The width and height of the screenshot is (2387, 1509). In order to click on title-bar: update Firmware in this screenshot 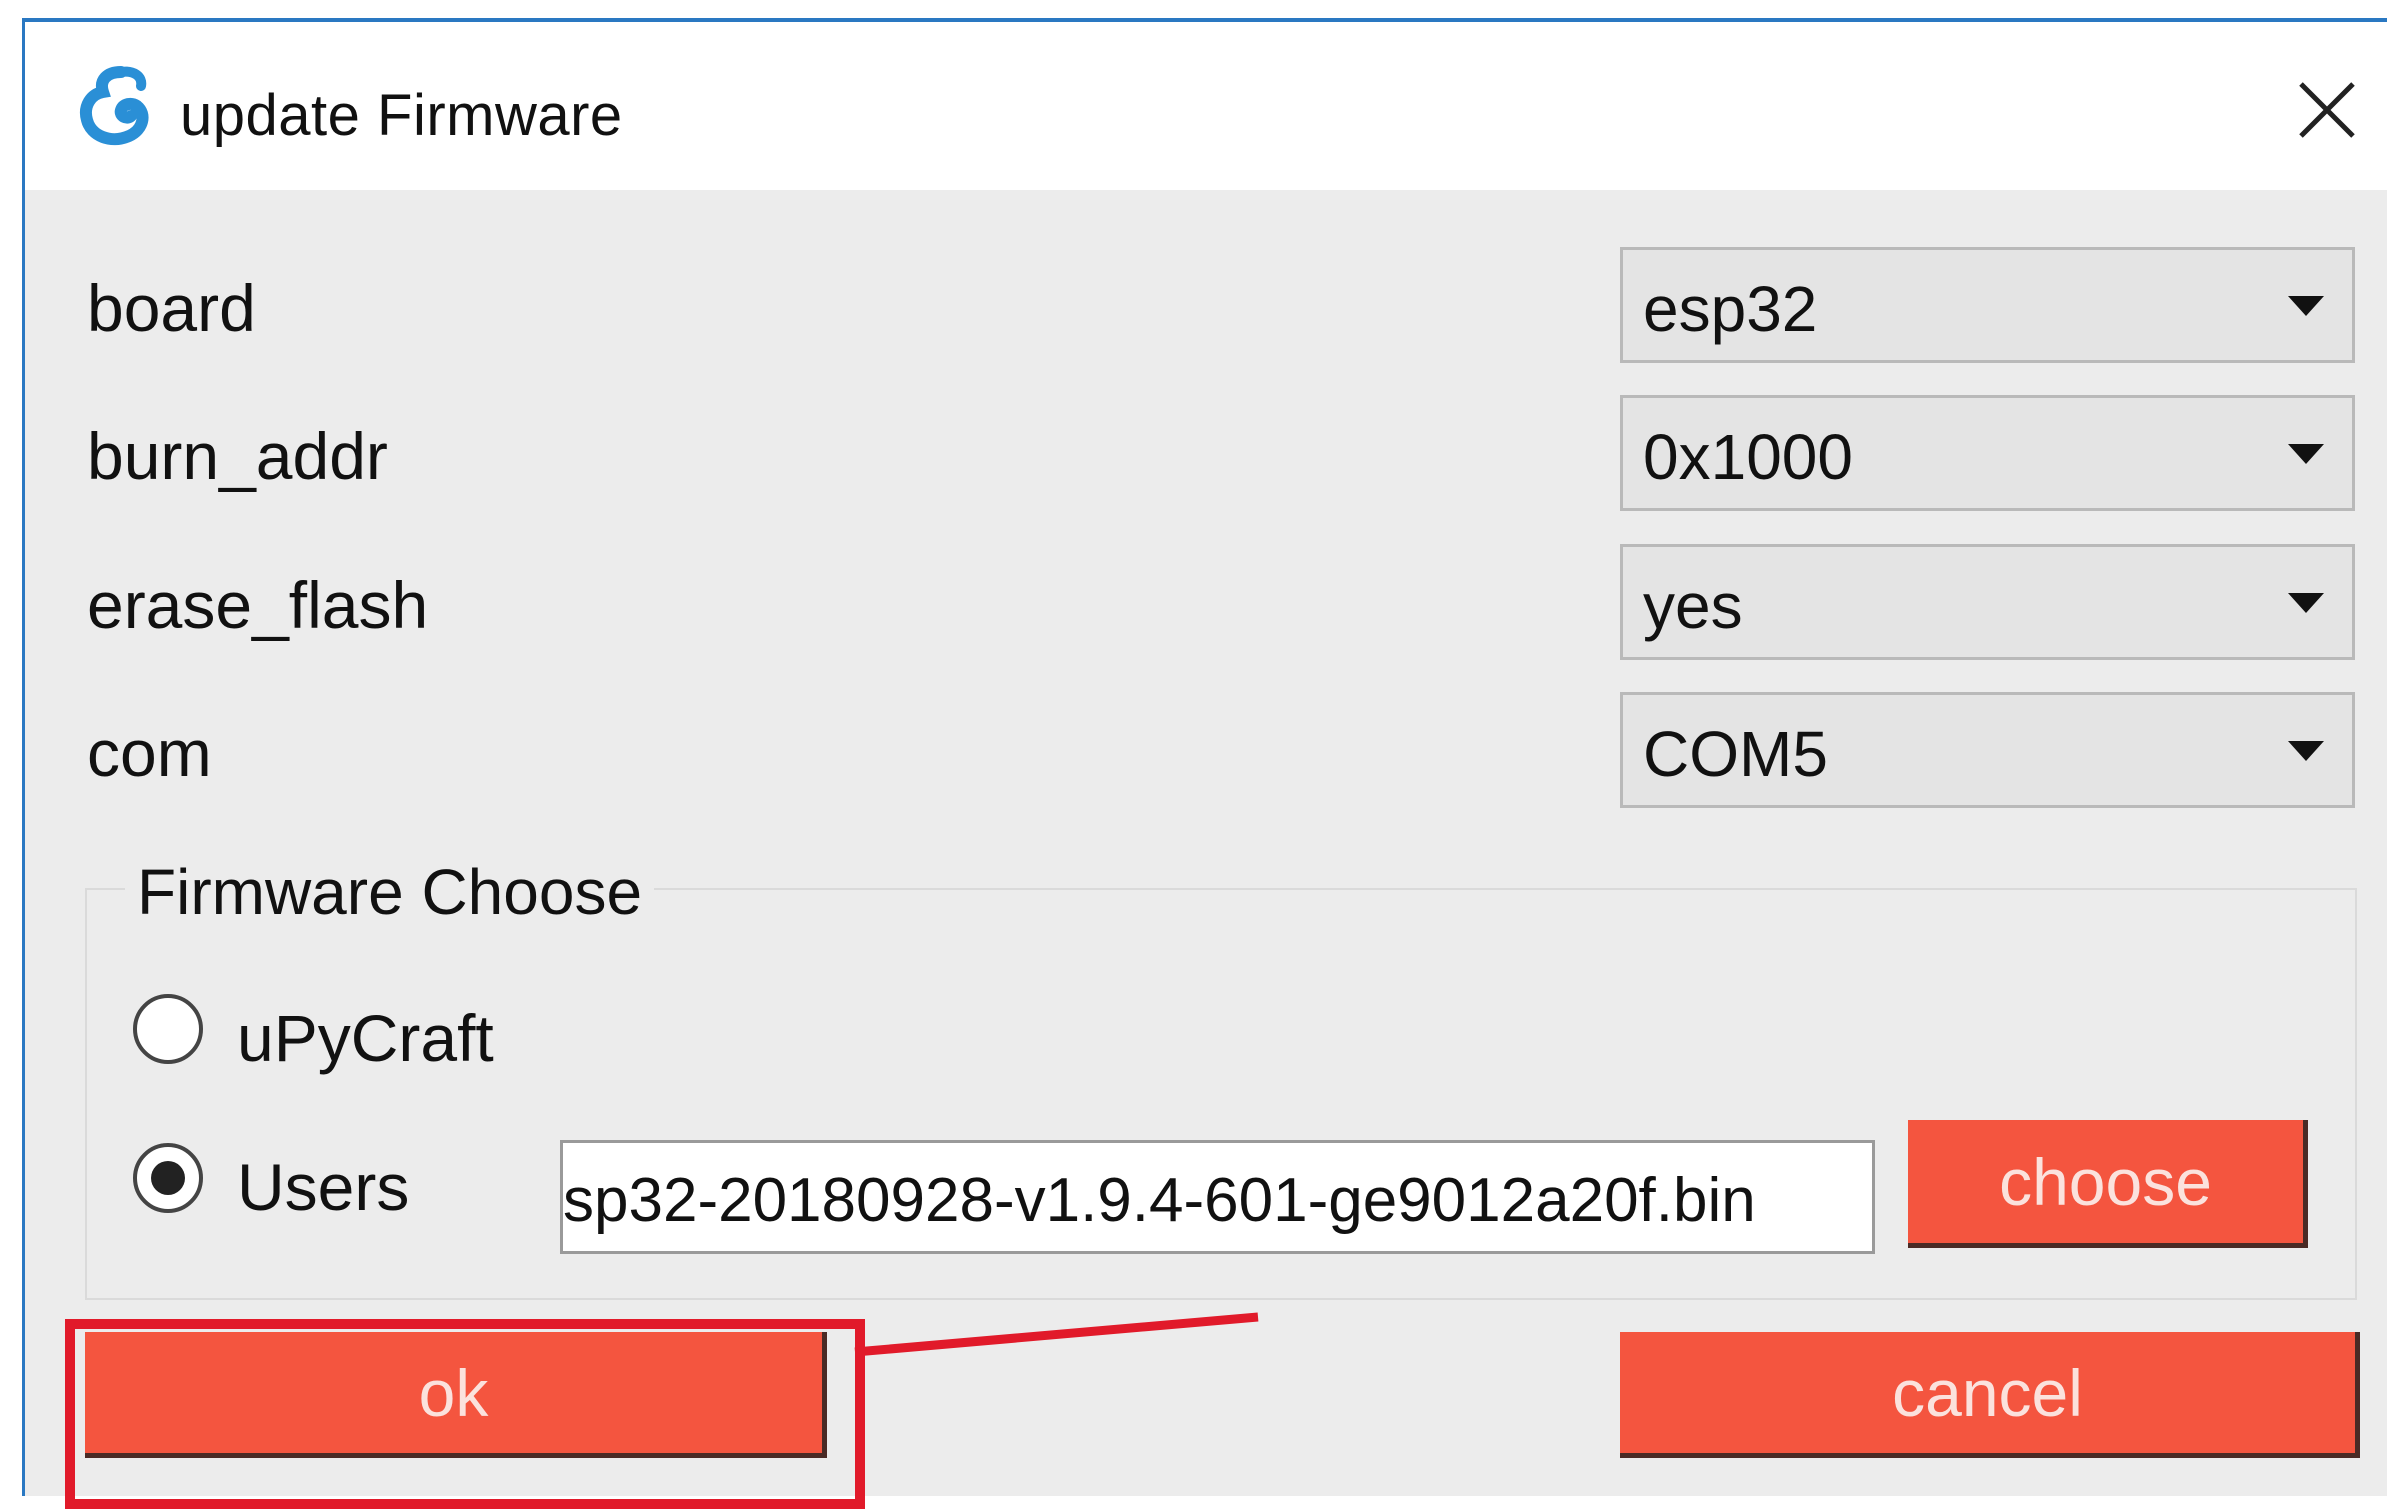, I will do `click(1206, 106)`.